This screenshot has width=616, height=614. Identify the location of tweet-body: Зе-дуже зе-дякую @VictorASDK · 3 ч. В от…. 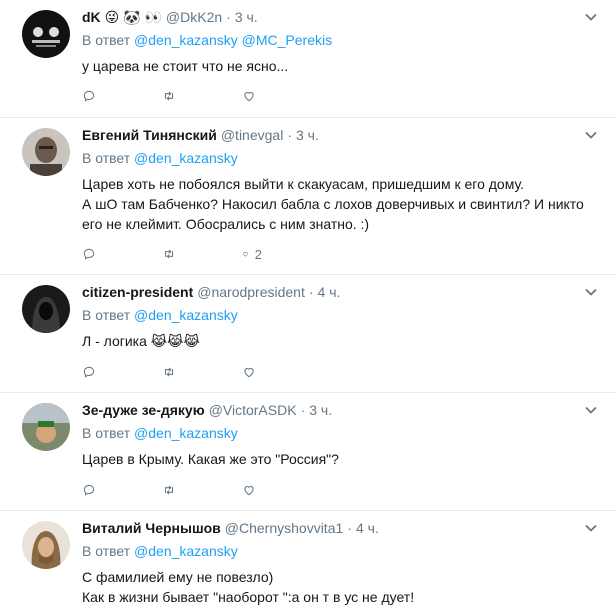
(339, 435).